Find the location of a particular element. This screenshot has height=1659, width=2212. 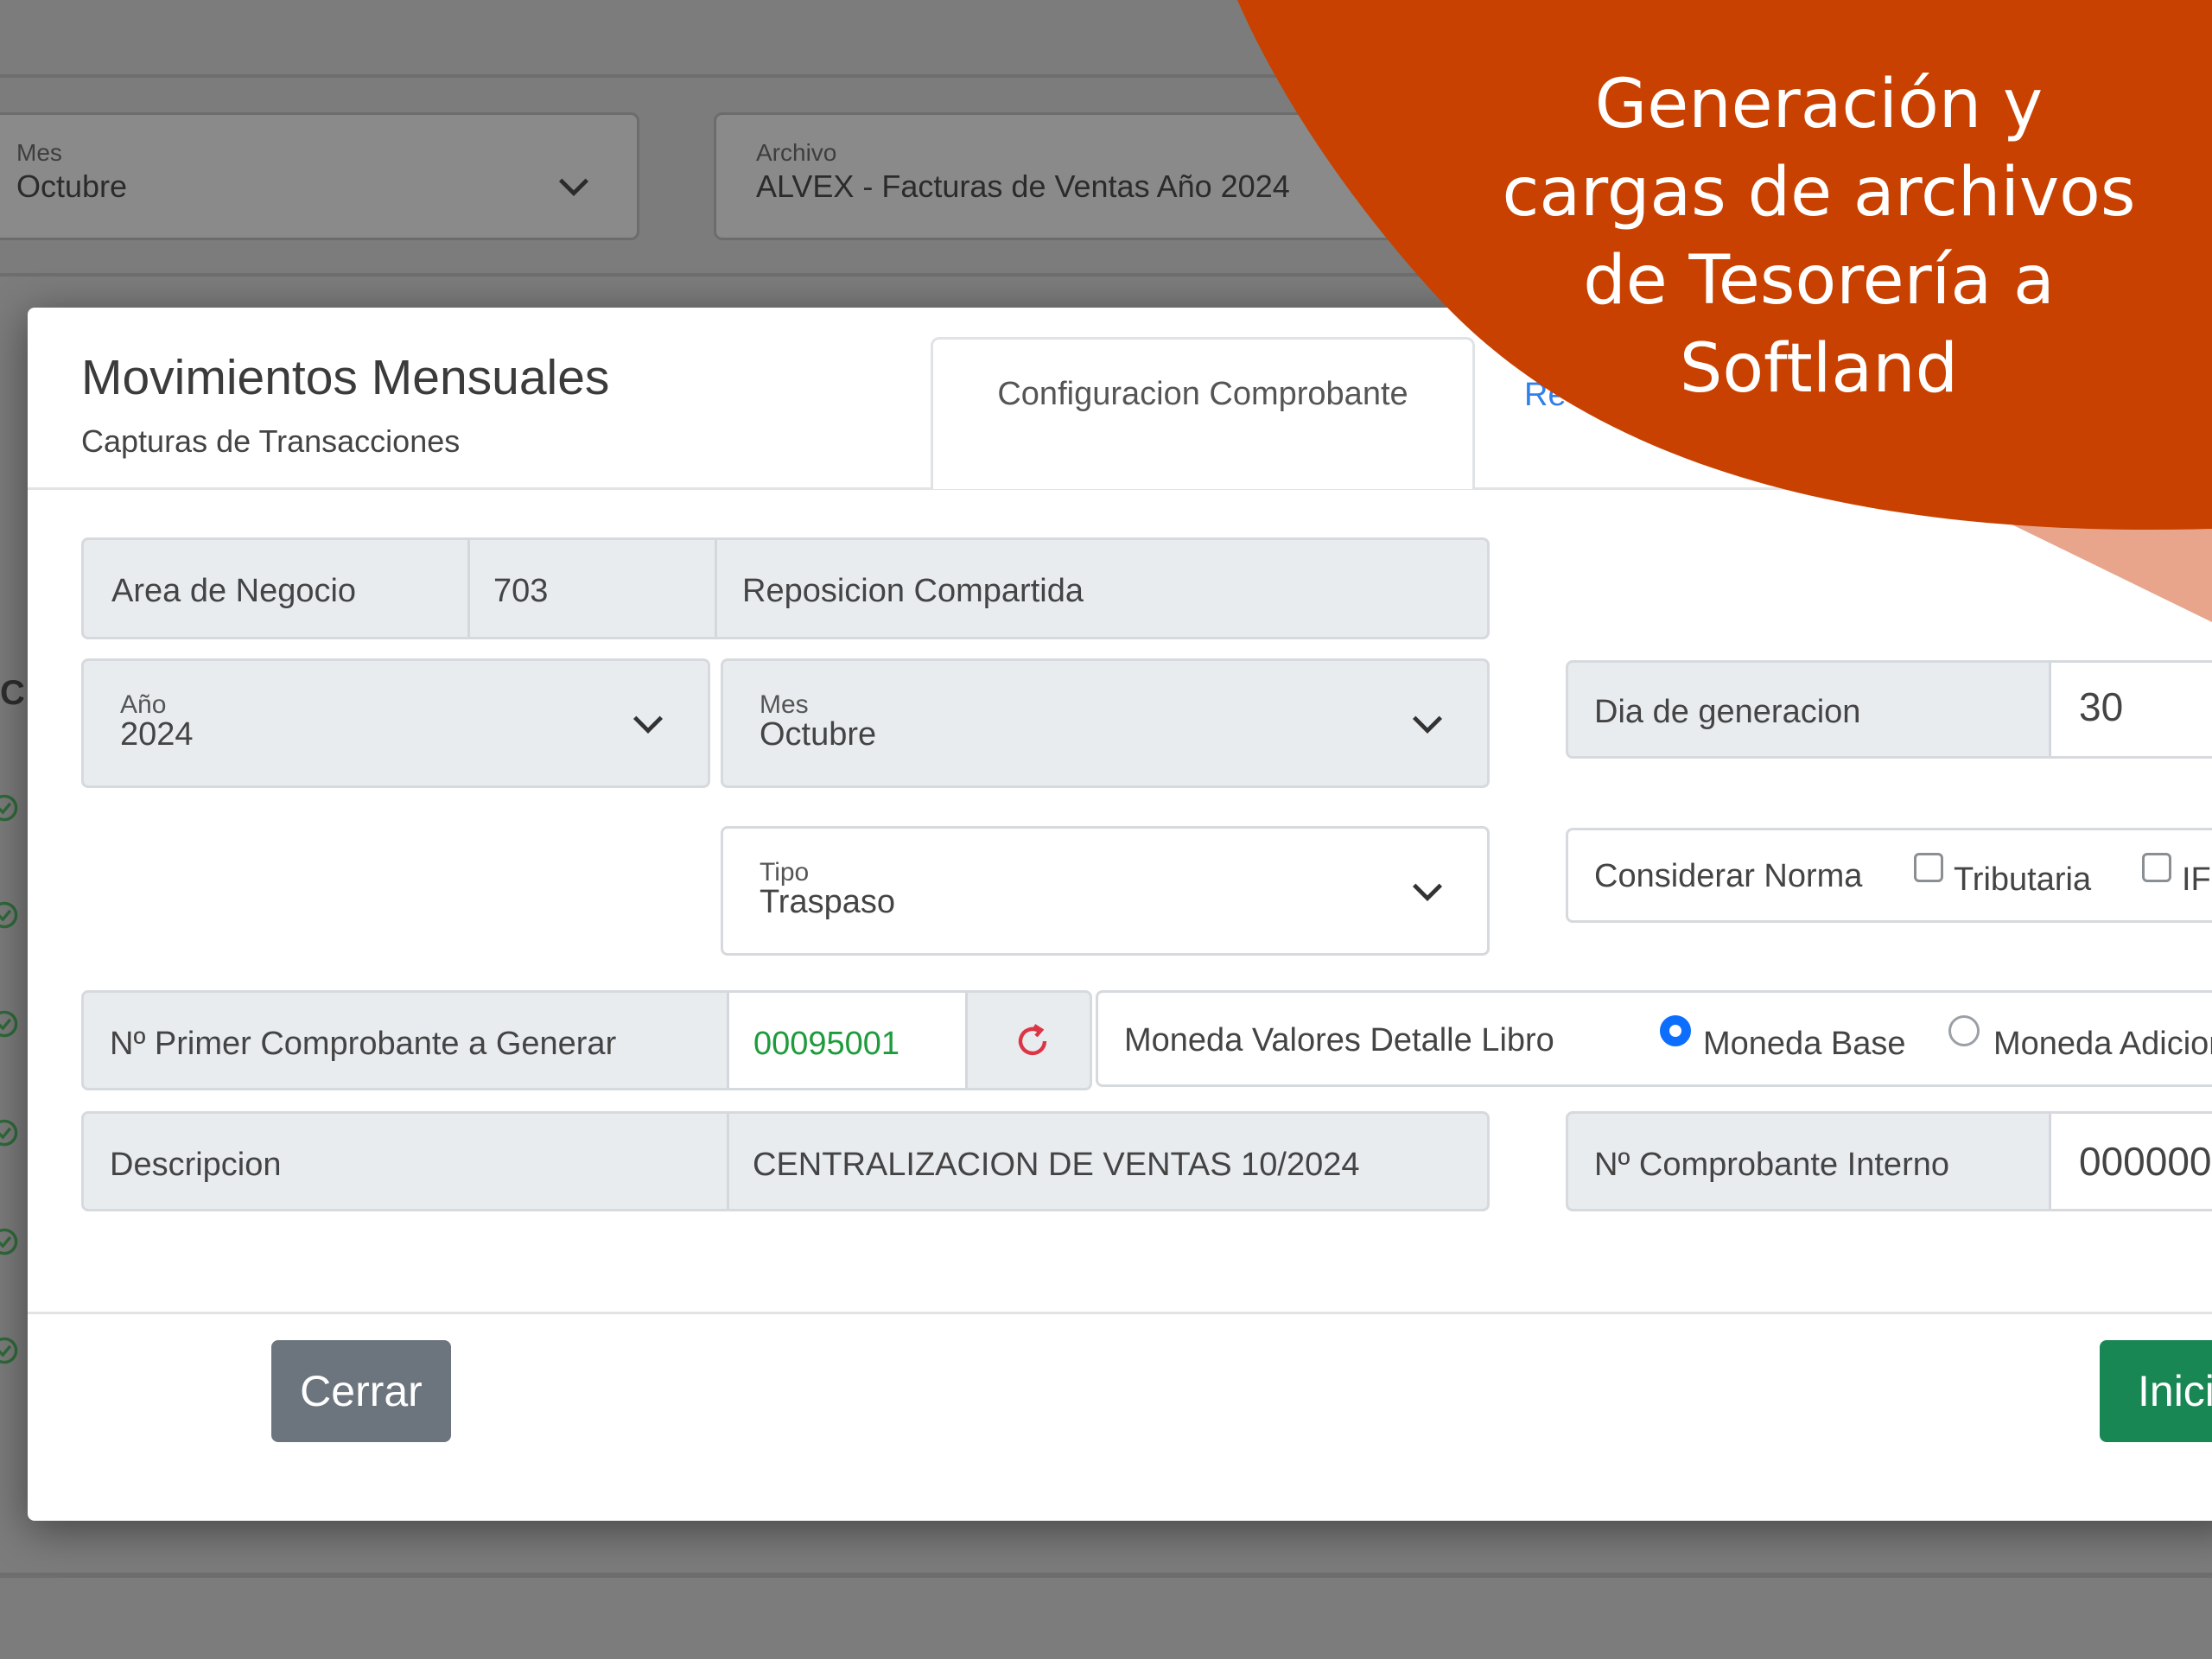

internal-voucher-input: 000000 is located at coordinates (2130, 1161).